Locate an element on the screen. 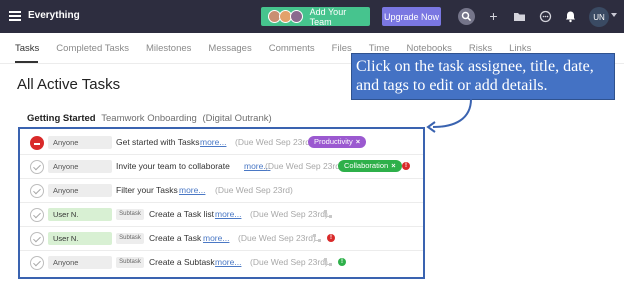 The width and height of the screenshot is (624, 291). add-your-team-label: Add Your Team is located at coordinates (328, 16).